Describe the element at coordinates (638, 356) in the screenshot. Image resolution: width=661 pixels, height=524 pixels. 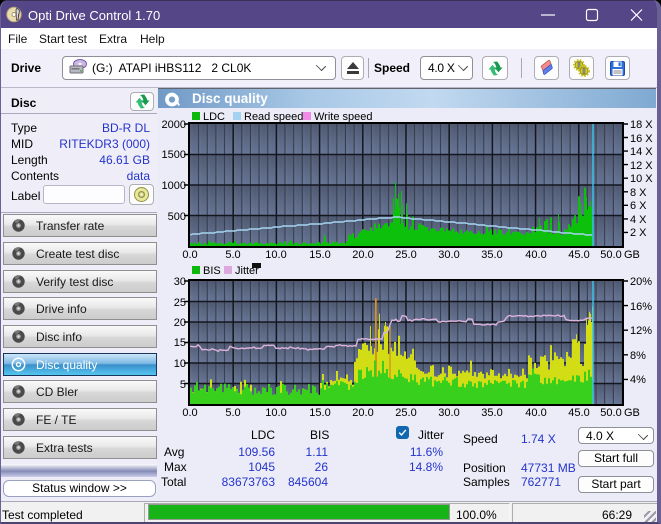
I see `svg-text: 8%` at that location.